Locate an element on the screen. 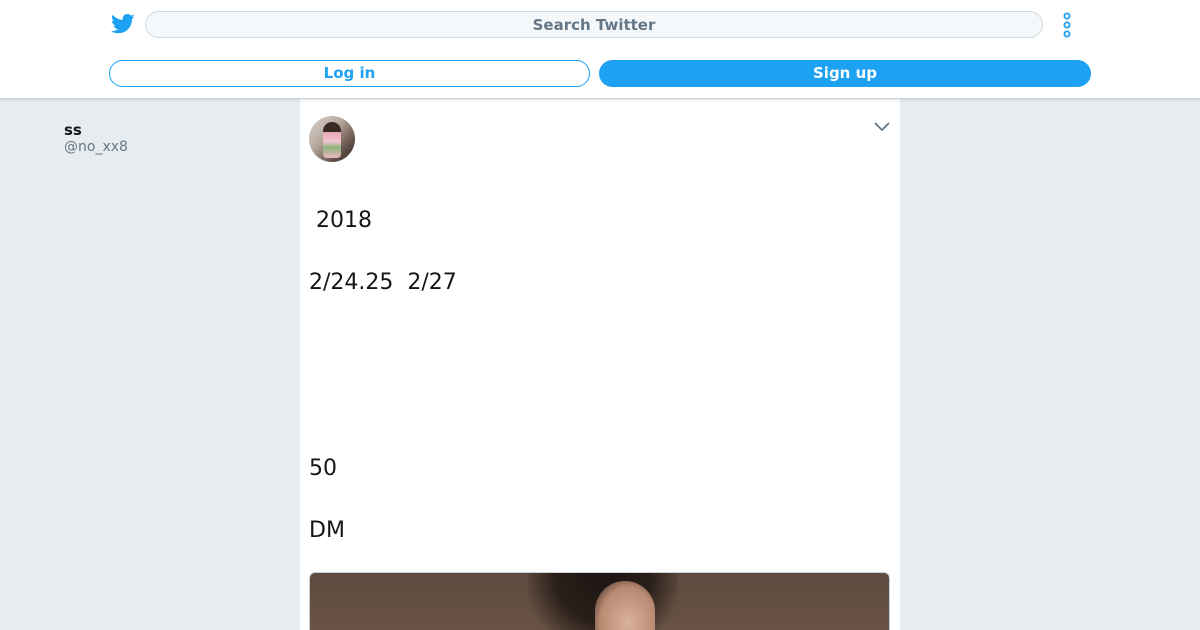  chevron-down-icon is located at coordinates (882, 127).